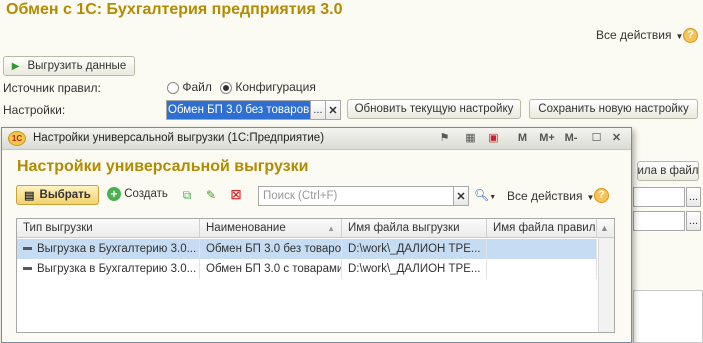 This screenshot has height=343, width=703. I want to click on scroll-up-icon: ▲, so click(605, 228).